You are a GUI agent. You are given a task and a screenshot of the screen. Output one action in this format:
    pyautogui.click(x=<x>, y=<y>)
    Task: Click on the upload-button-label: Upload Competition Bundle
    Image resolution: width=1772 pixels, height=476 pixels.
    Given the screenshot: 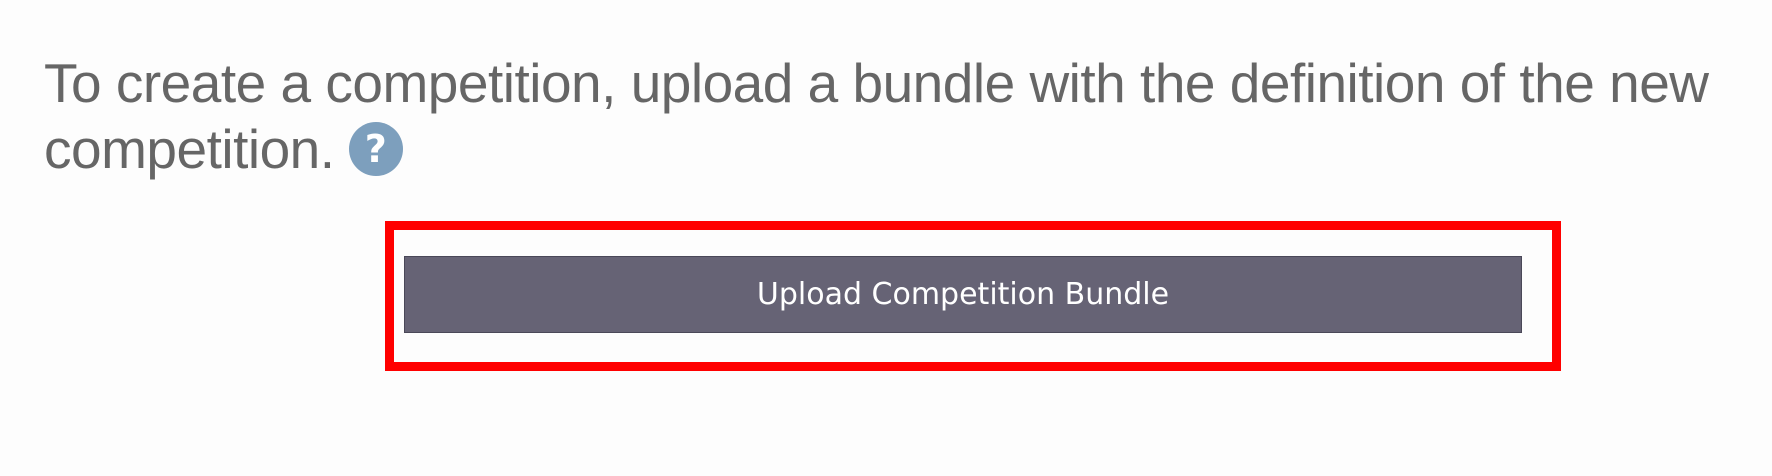 What is the action you would take?
    pyautogui.click(x=963, y=294)
    